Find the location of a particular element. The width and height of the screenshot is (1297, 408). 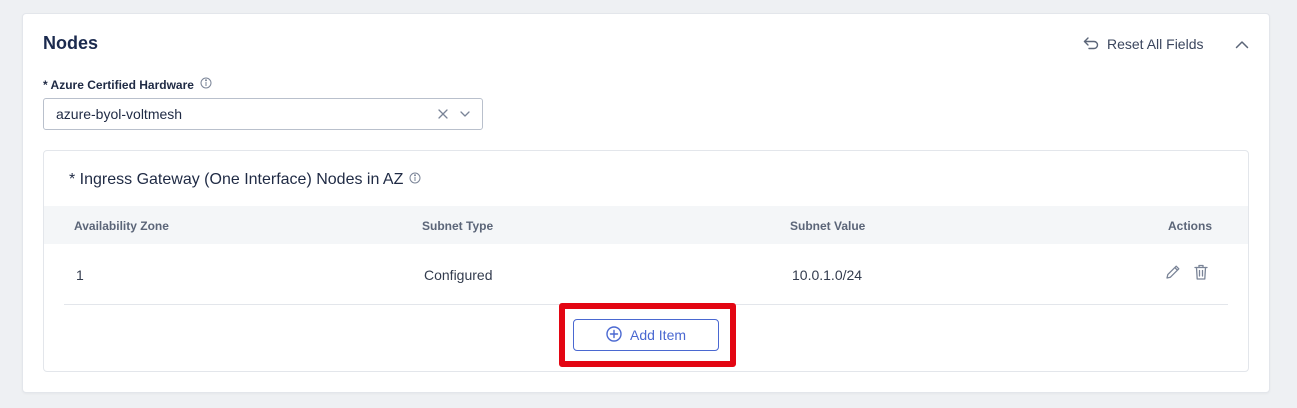

section-title: Nodes is located at coordinates (71, 43).